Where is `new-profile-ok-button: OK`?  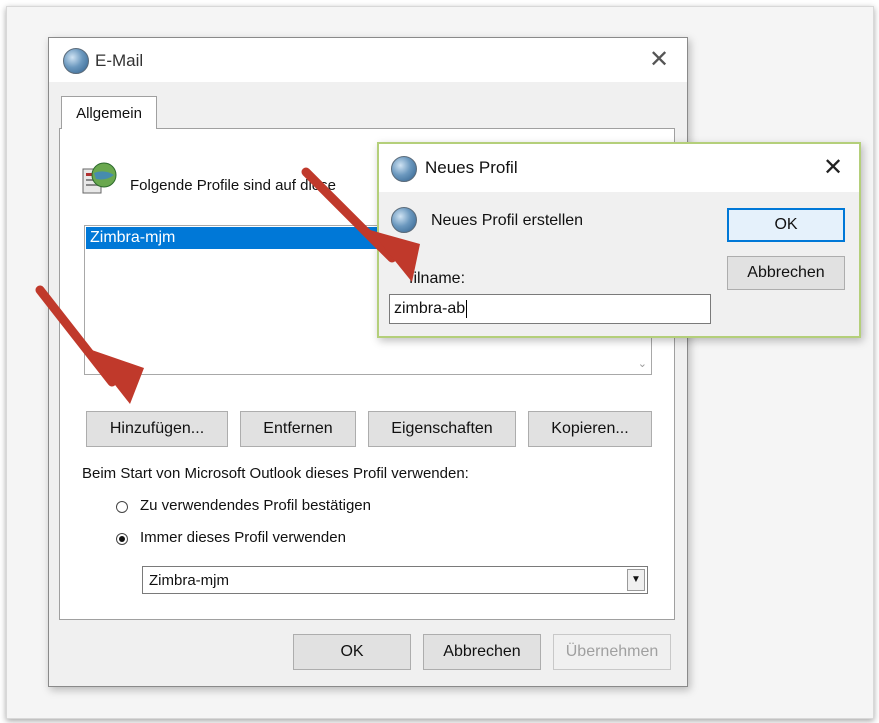
new-profile-ok-button: OK is located at coordinates (786, 225).